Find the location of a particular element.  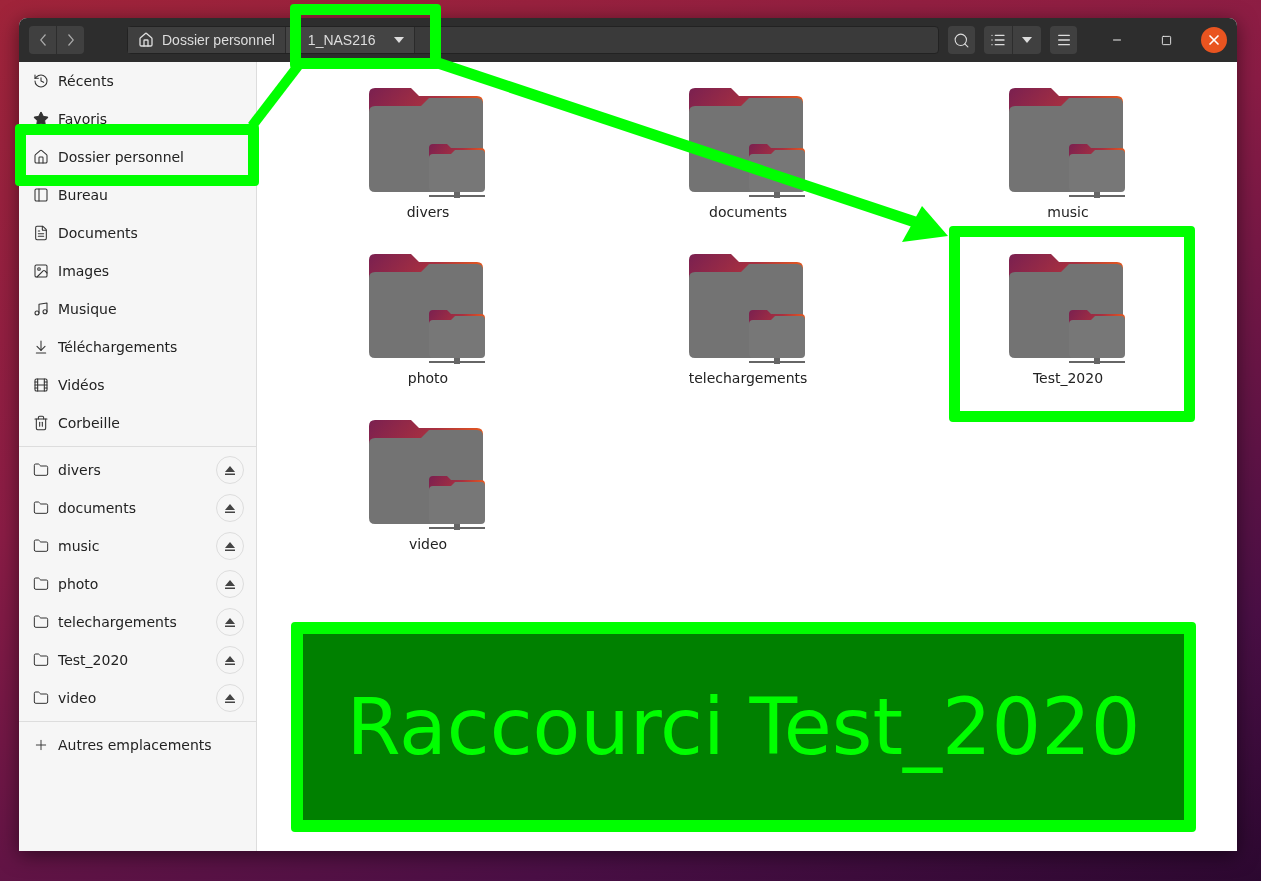

folder-name: divers is located at coordinates (428, 212).